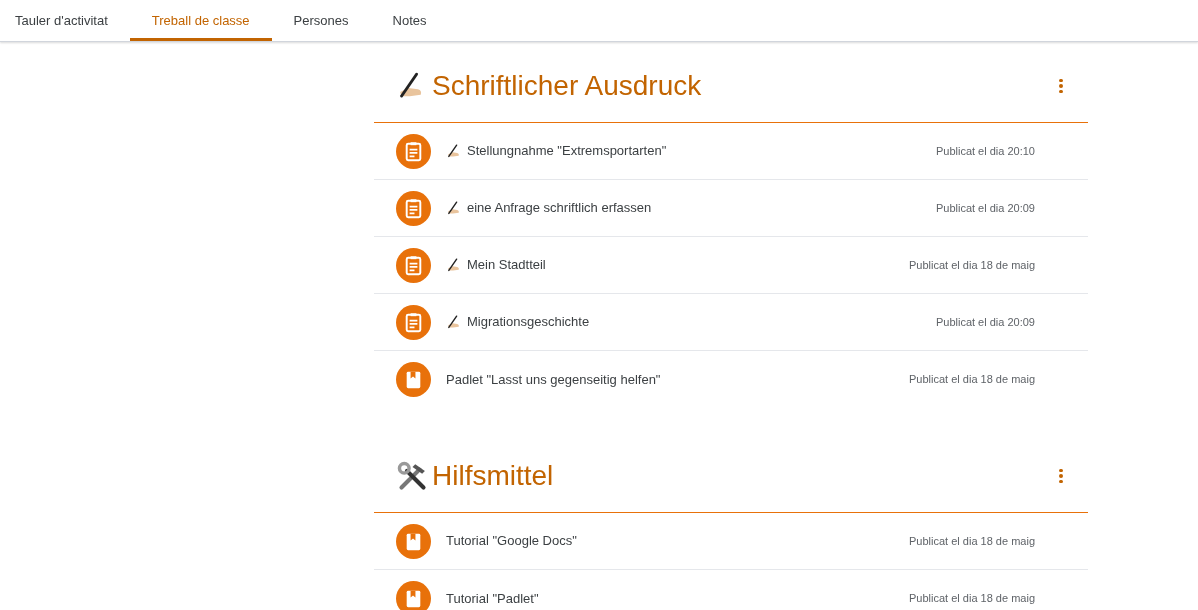 The image size is (1198, 610). Describe the element at coordinates (553, 379) in the screenshot. I see `item-title: Padlet "Lasst uns gegenseitig helfen"` at that location.